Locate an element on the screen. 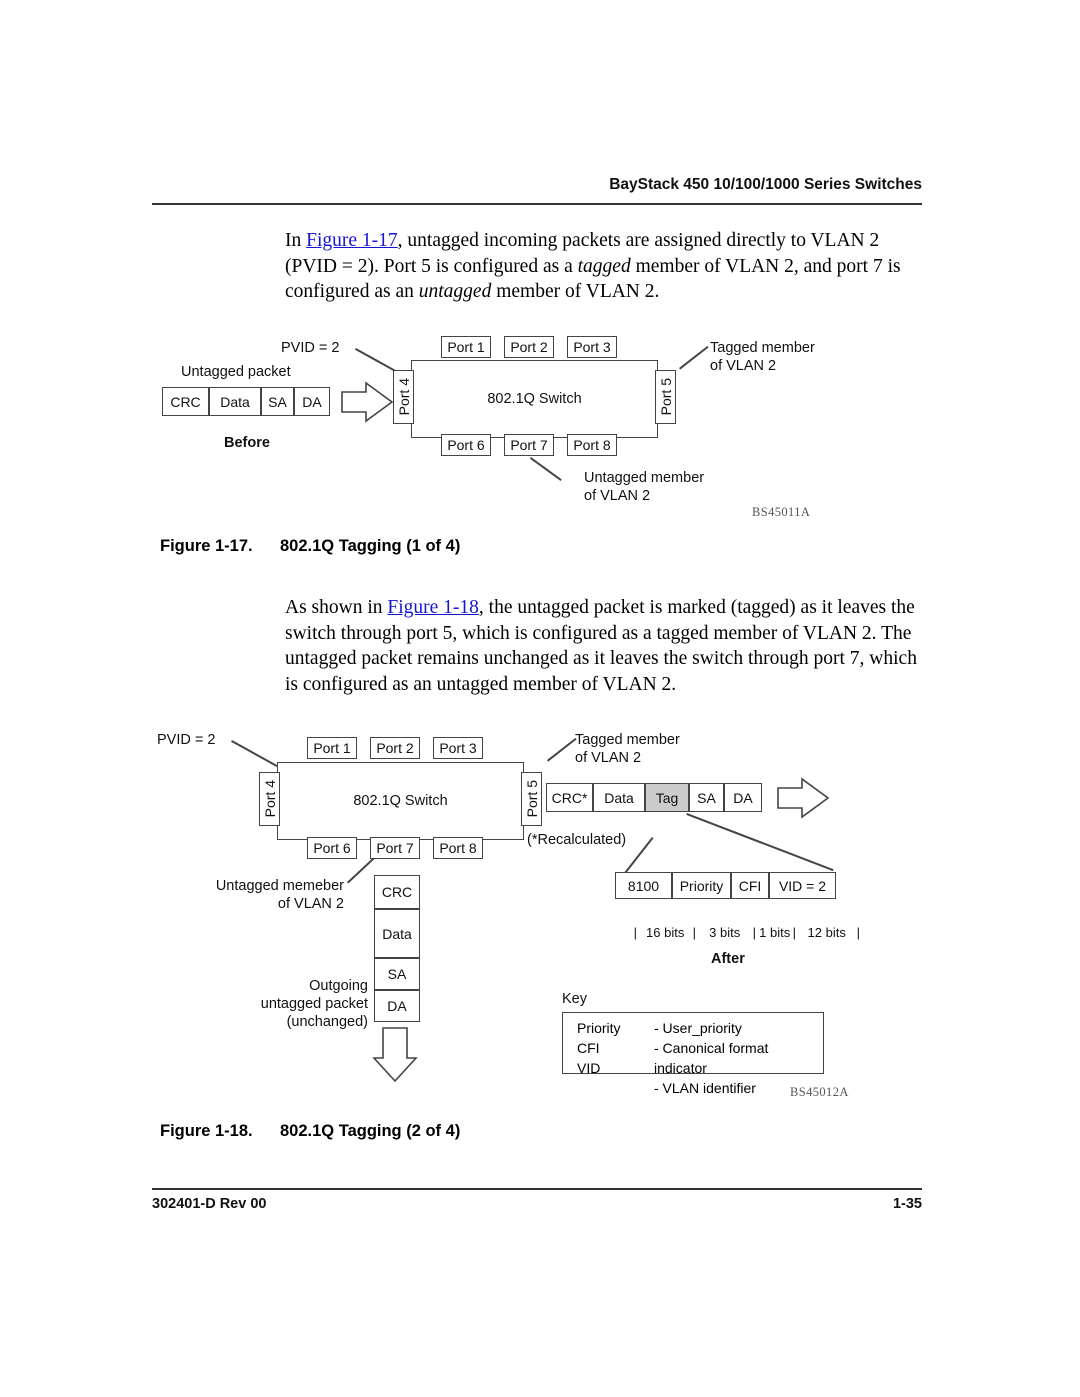  fig18-key-term-cfi: CFI is located at coordinates (588, 1048).